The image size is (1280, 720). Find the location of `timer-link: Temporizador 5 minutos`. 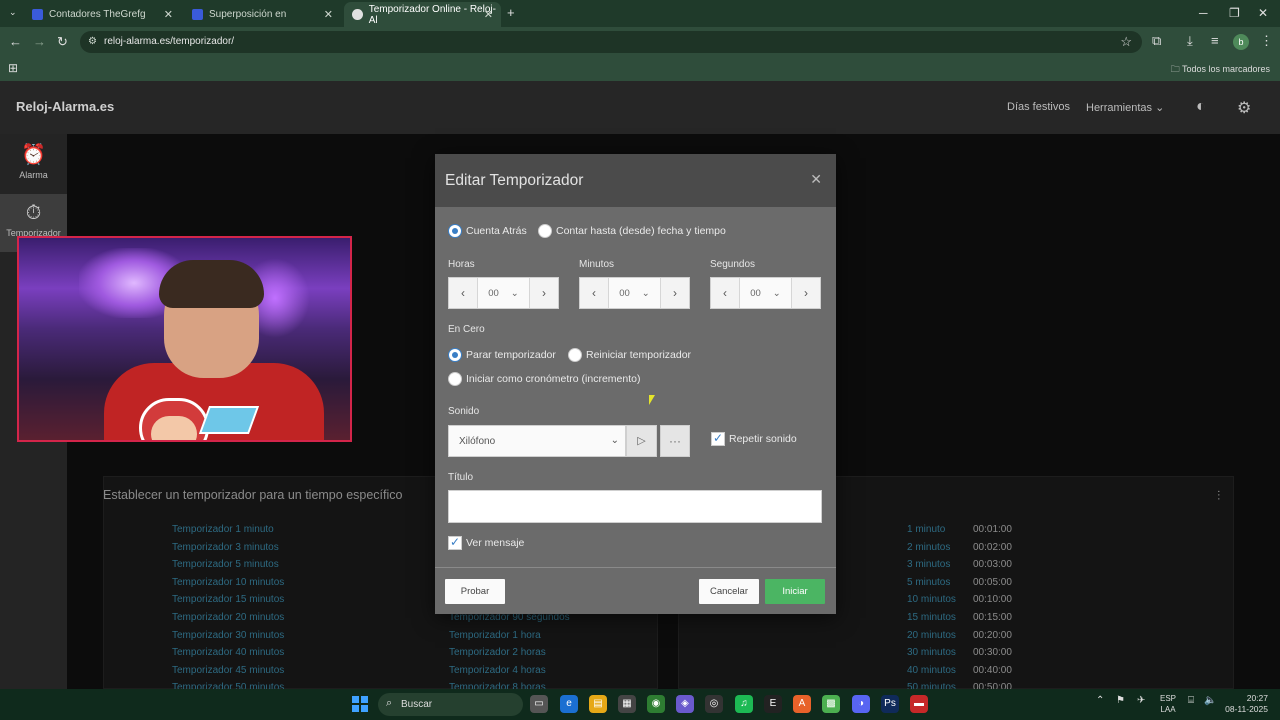

timer-link: Temporizador 5 minutos is located at coordinates (228, 568).